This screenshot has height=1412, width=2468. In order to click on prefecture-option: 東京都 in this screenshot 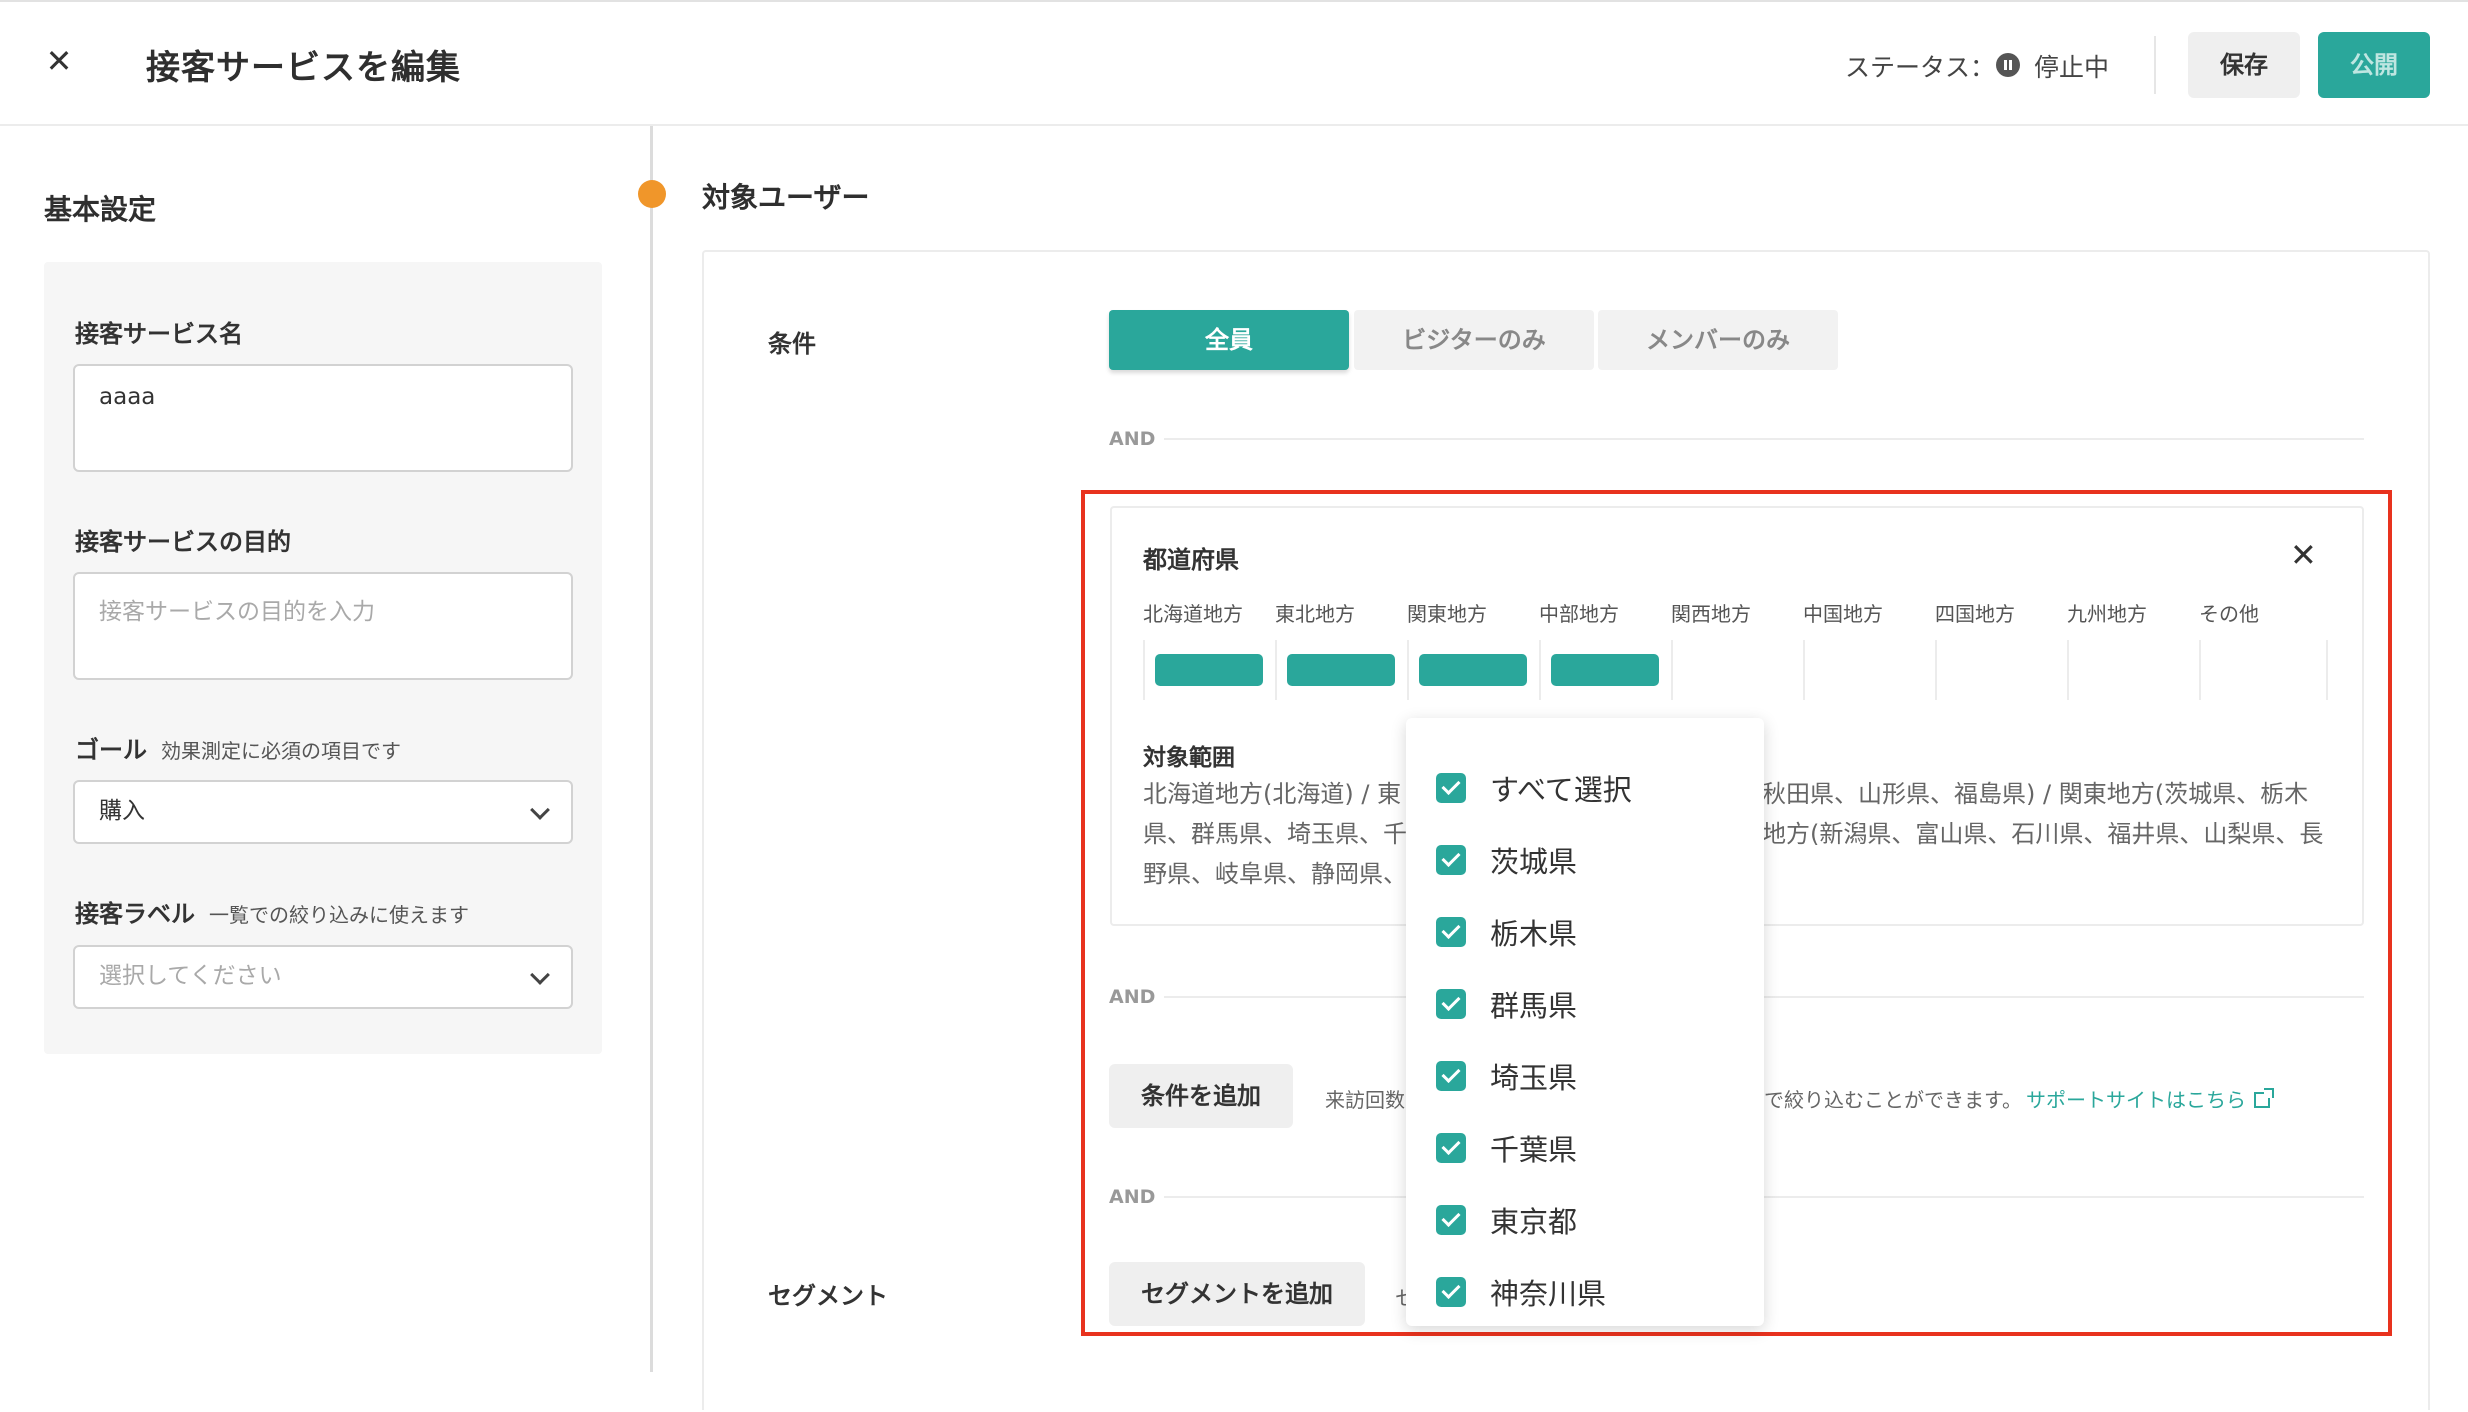, I will do `click(1506, 1220)`.